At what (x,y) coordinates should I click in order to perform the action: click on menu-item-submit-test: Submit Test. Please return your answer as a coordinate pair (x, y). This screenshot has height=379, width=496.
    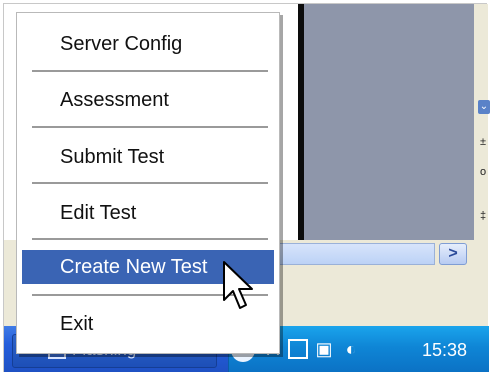
    Looking at the image, I should click on (148, 157).